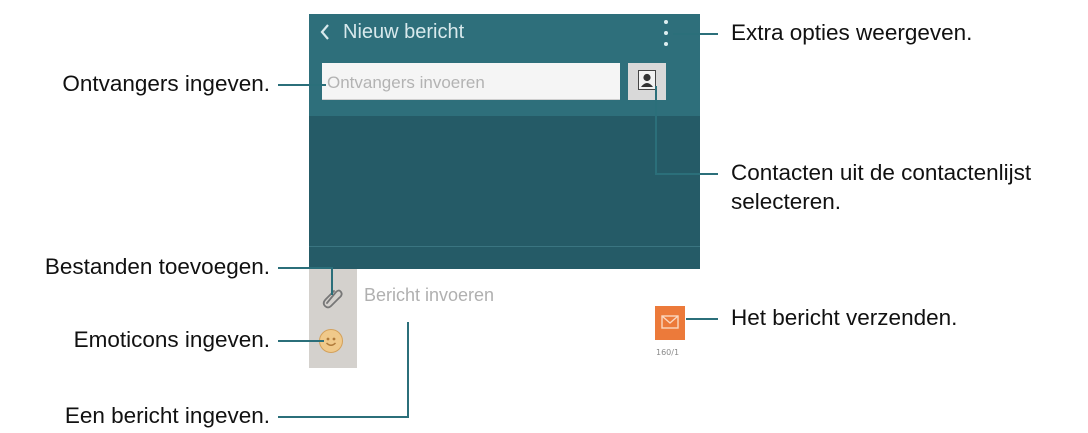  I want to click on leader-line-message-h, so click(343, 417).